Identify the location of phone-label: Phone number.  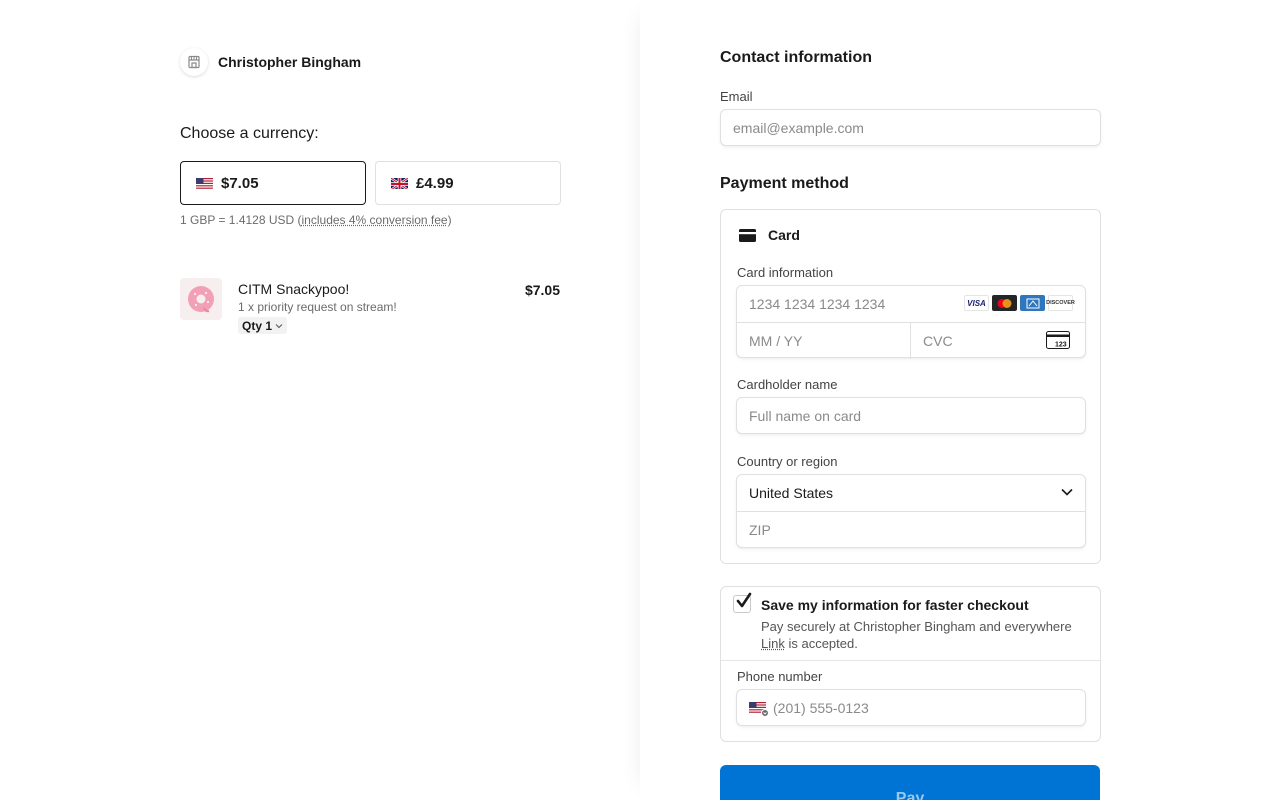
(780, 676).